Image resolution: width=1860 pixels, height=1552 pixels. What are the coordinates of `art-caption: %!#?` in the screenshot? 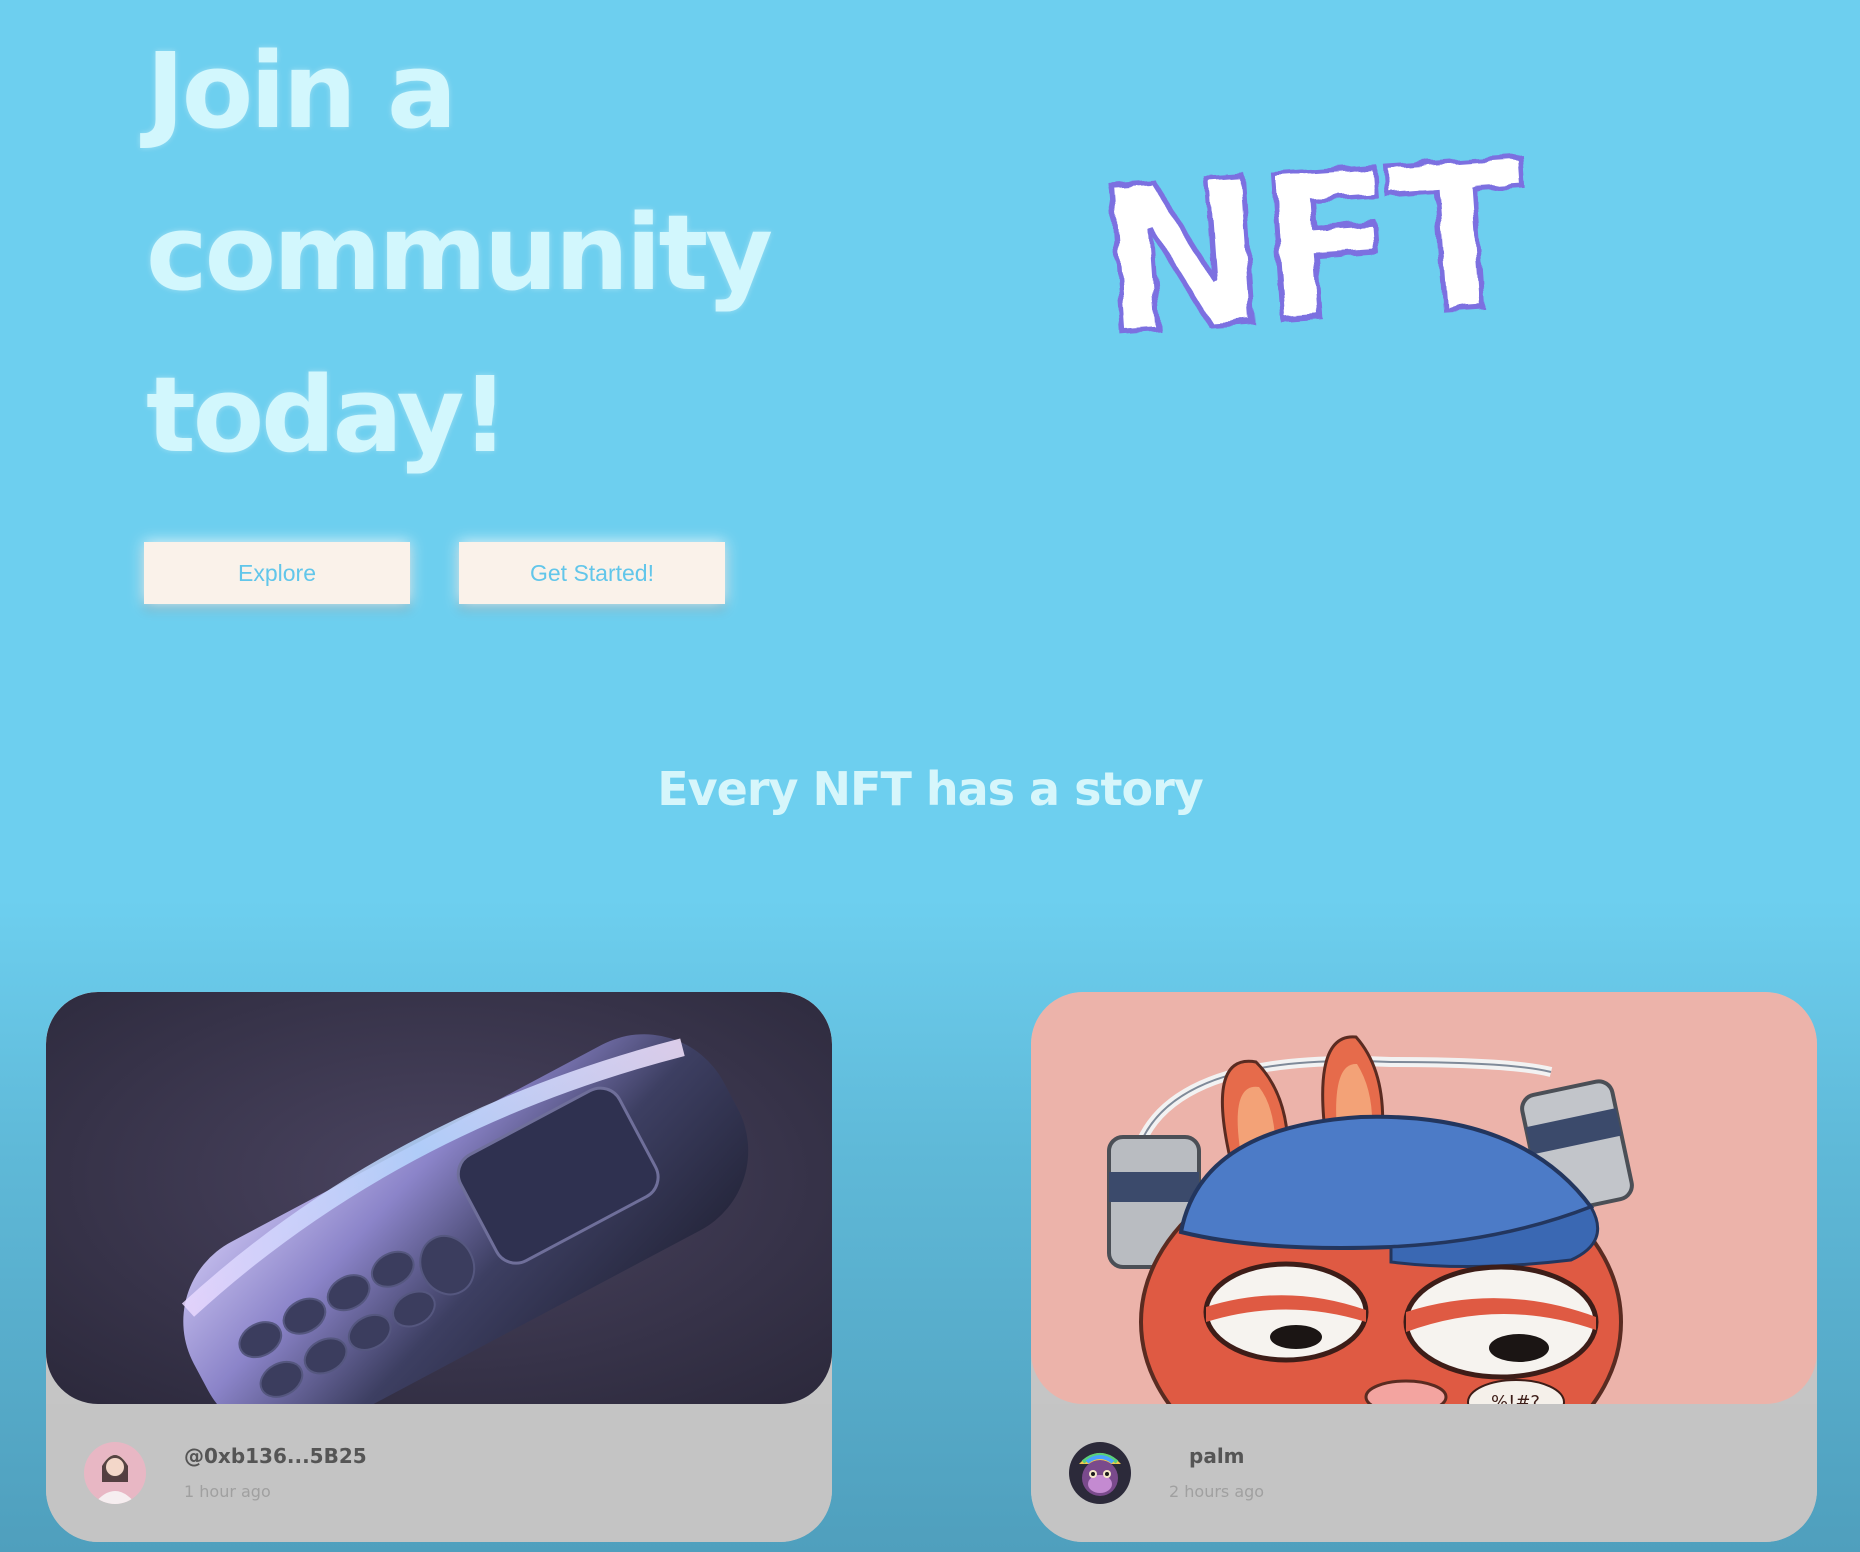 It's located at (1515, 1398).